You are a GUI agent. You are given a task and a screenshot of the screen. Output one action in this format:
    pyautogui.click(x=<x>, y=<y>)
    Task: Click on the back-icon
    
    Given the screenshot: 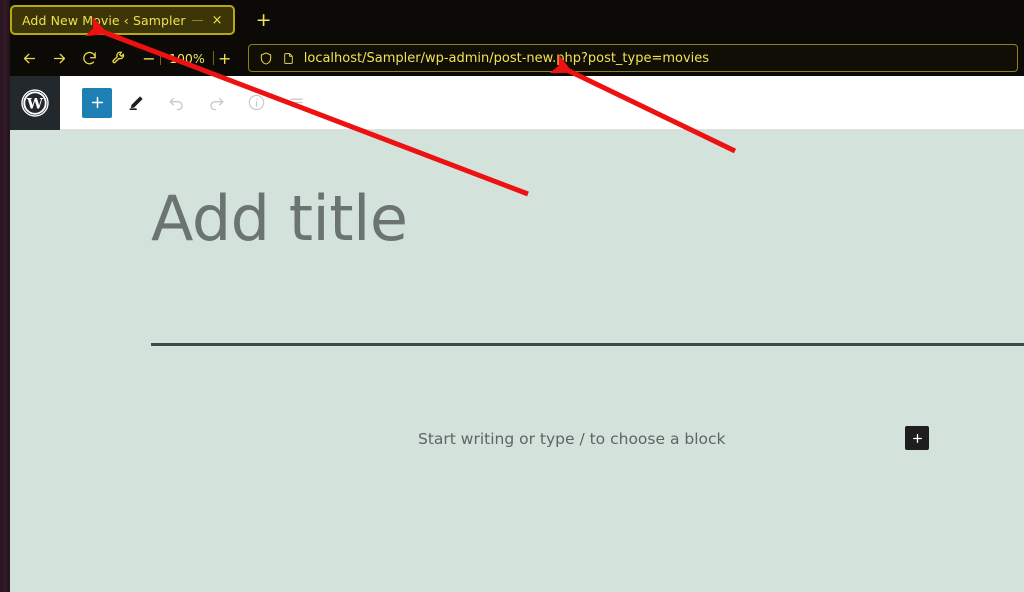 What is the action you would take?
    pyautogui.click(x=29, y=58)
    